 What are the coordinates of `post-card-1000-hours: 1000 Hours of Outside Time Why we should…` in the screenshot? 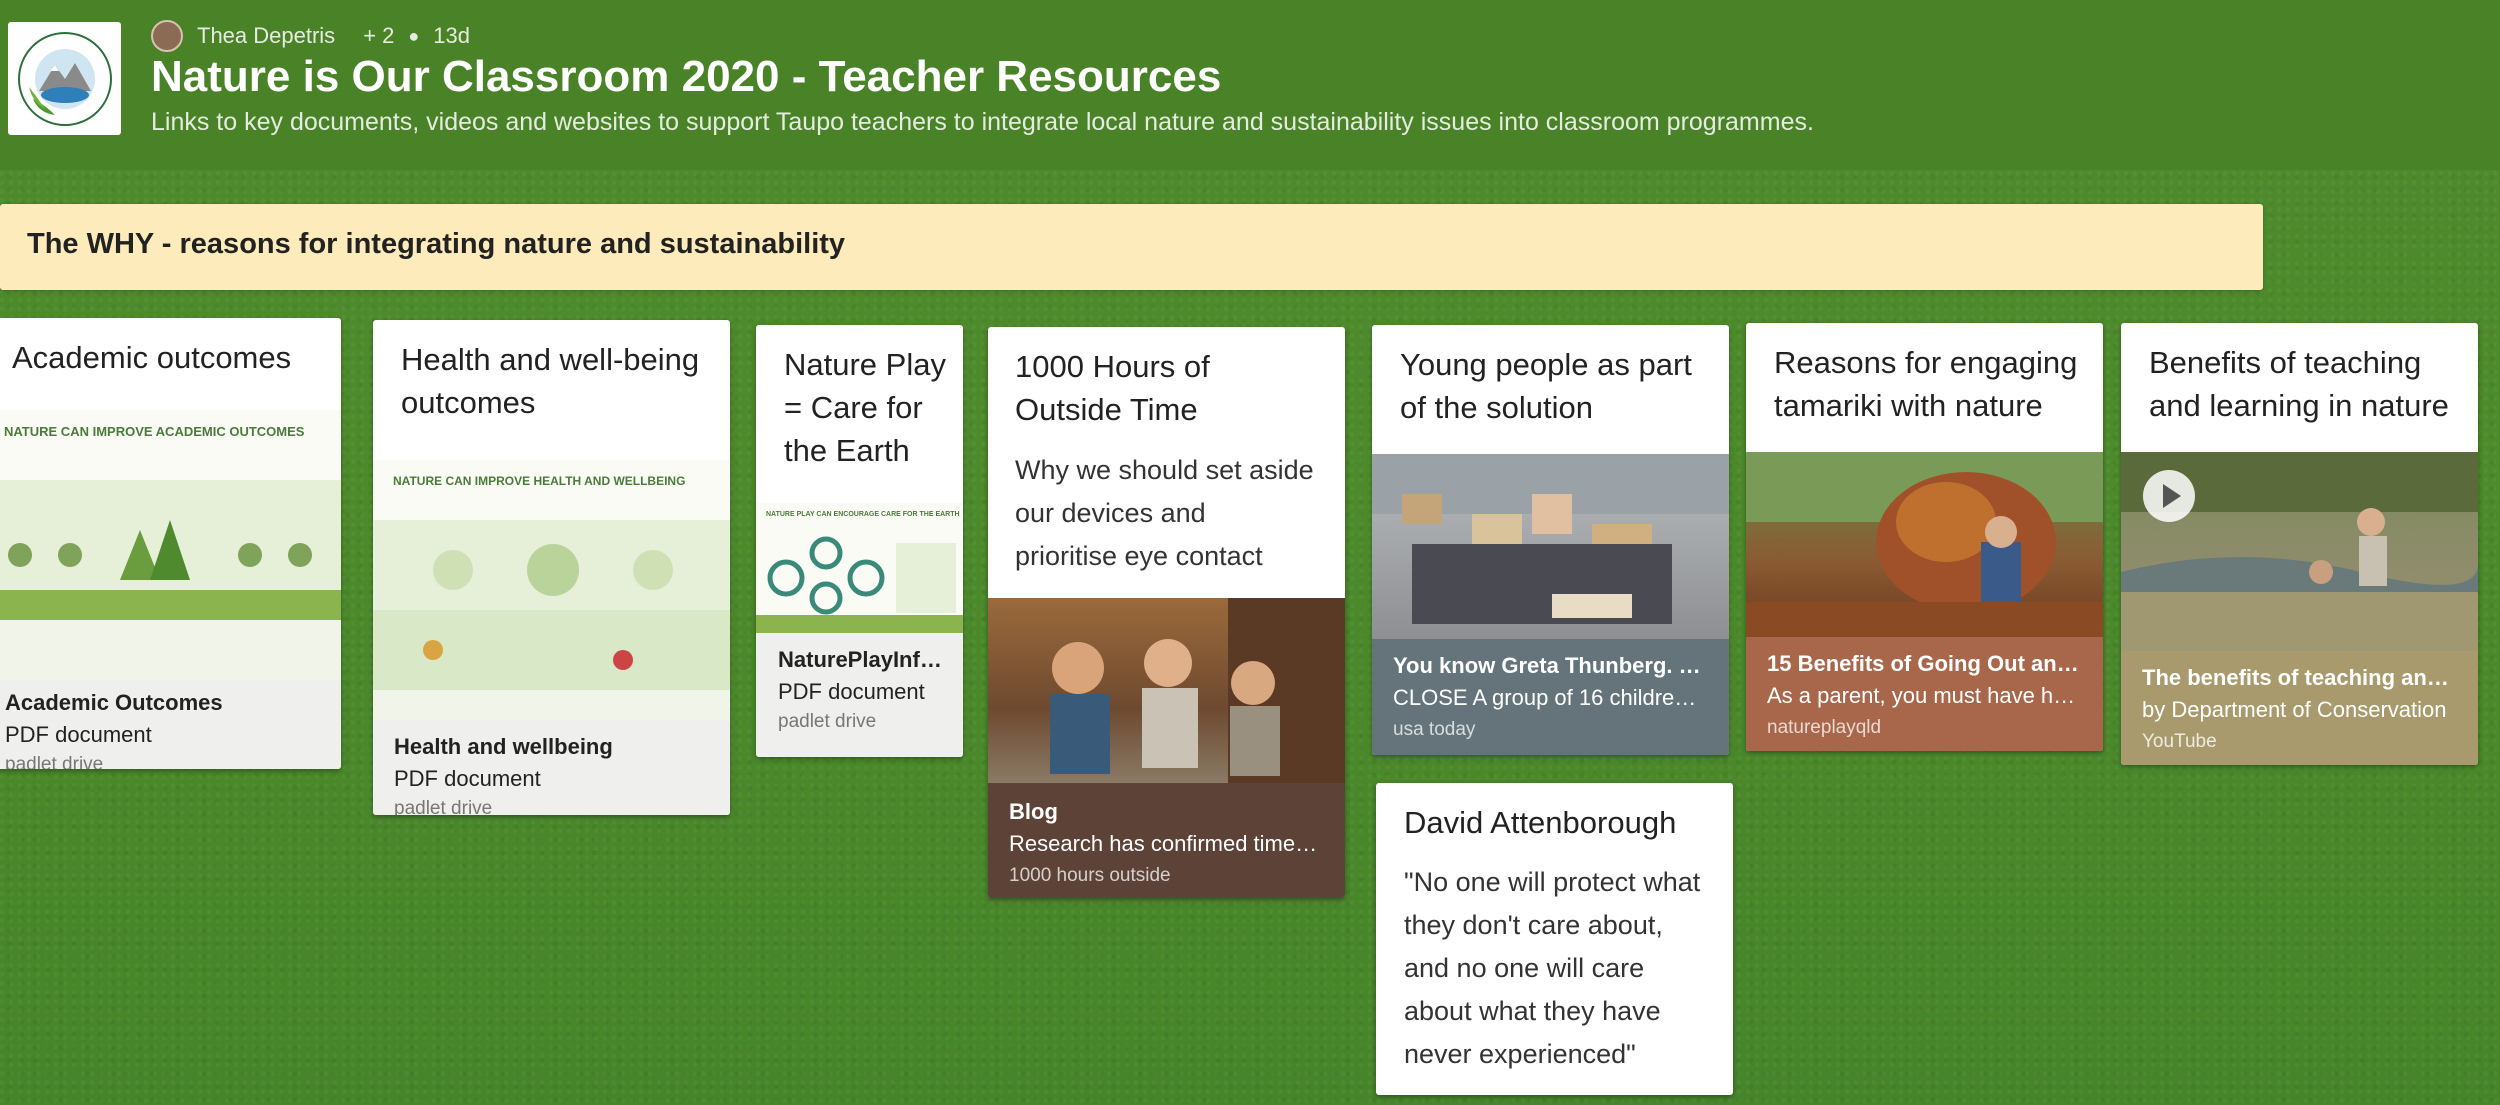 It's located at (1166, 612).